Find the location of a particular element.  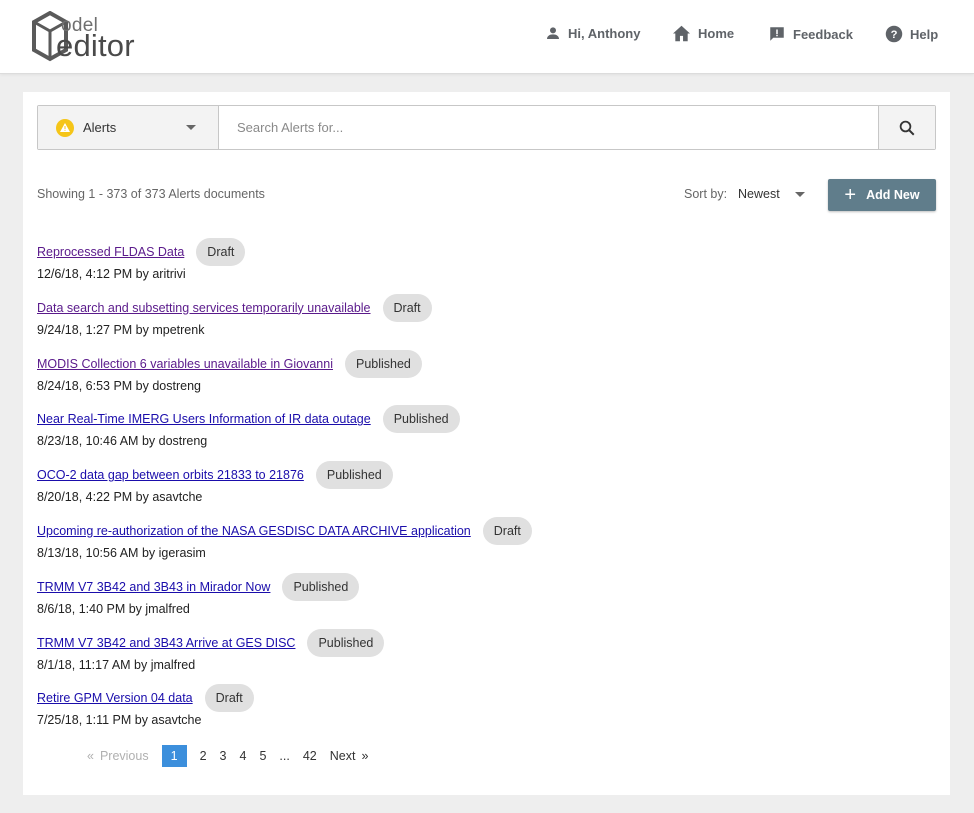

add-new-button: + Add New is located at coordinates (882, 195).